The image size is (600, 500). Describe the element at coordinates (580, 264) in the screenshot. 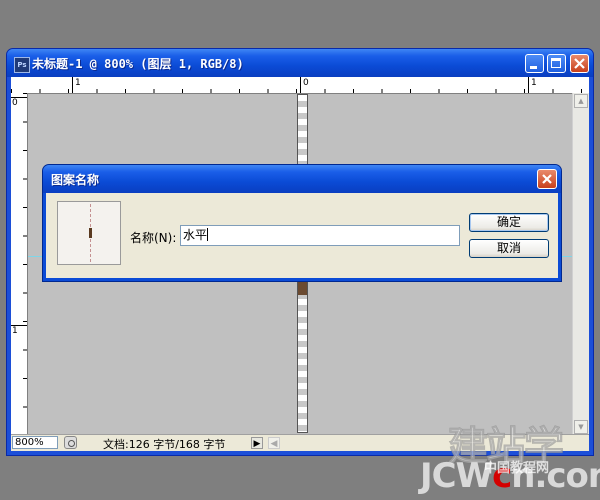

I see `vertical-scrollbar: ▲ ▼` at that location.